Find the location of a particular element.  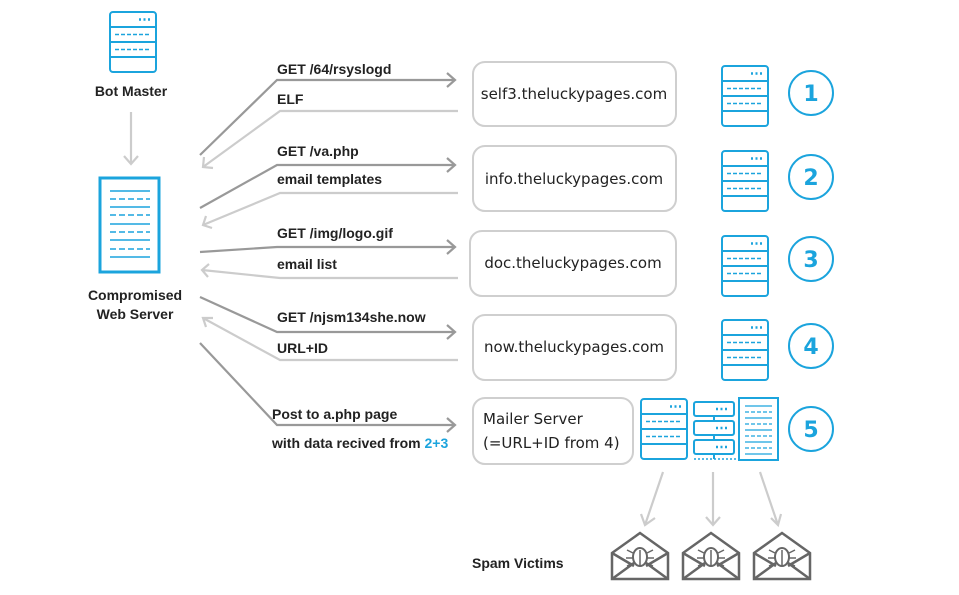

request-label-5-text: with data recived from is located at coordinates (347, 443).